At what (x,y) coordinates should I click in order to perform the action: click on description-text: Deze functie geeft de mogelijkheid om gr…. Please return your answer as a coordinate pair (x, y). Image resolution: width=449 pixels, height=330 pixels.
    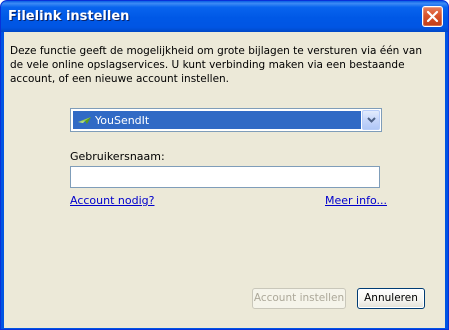
    Looking at the image, I should click on (216, 65).